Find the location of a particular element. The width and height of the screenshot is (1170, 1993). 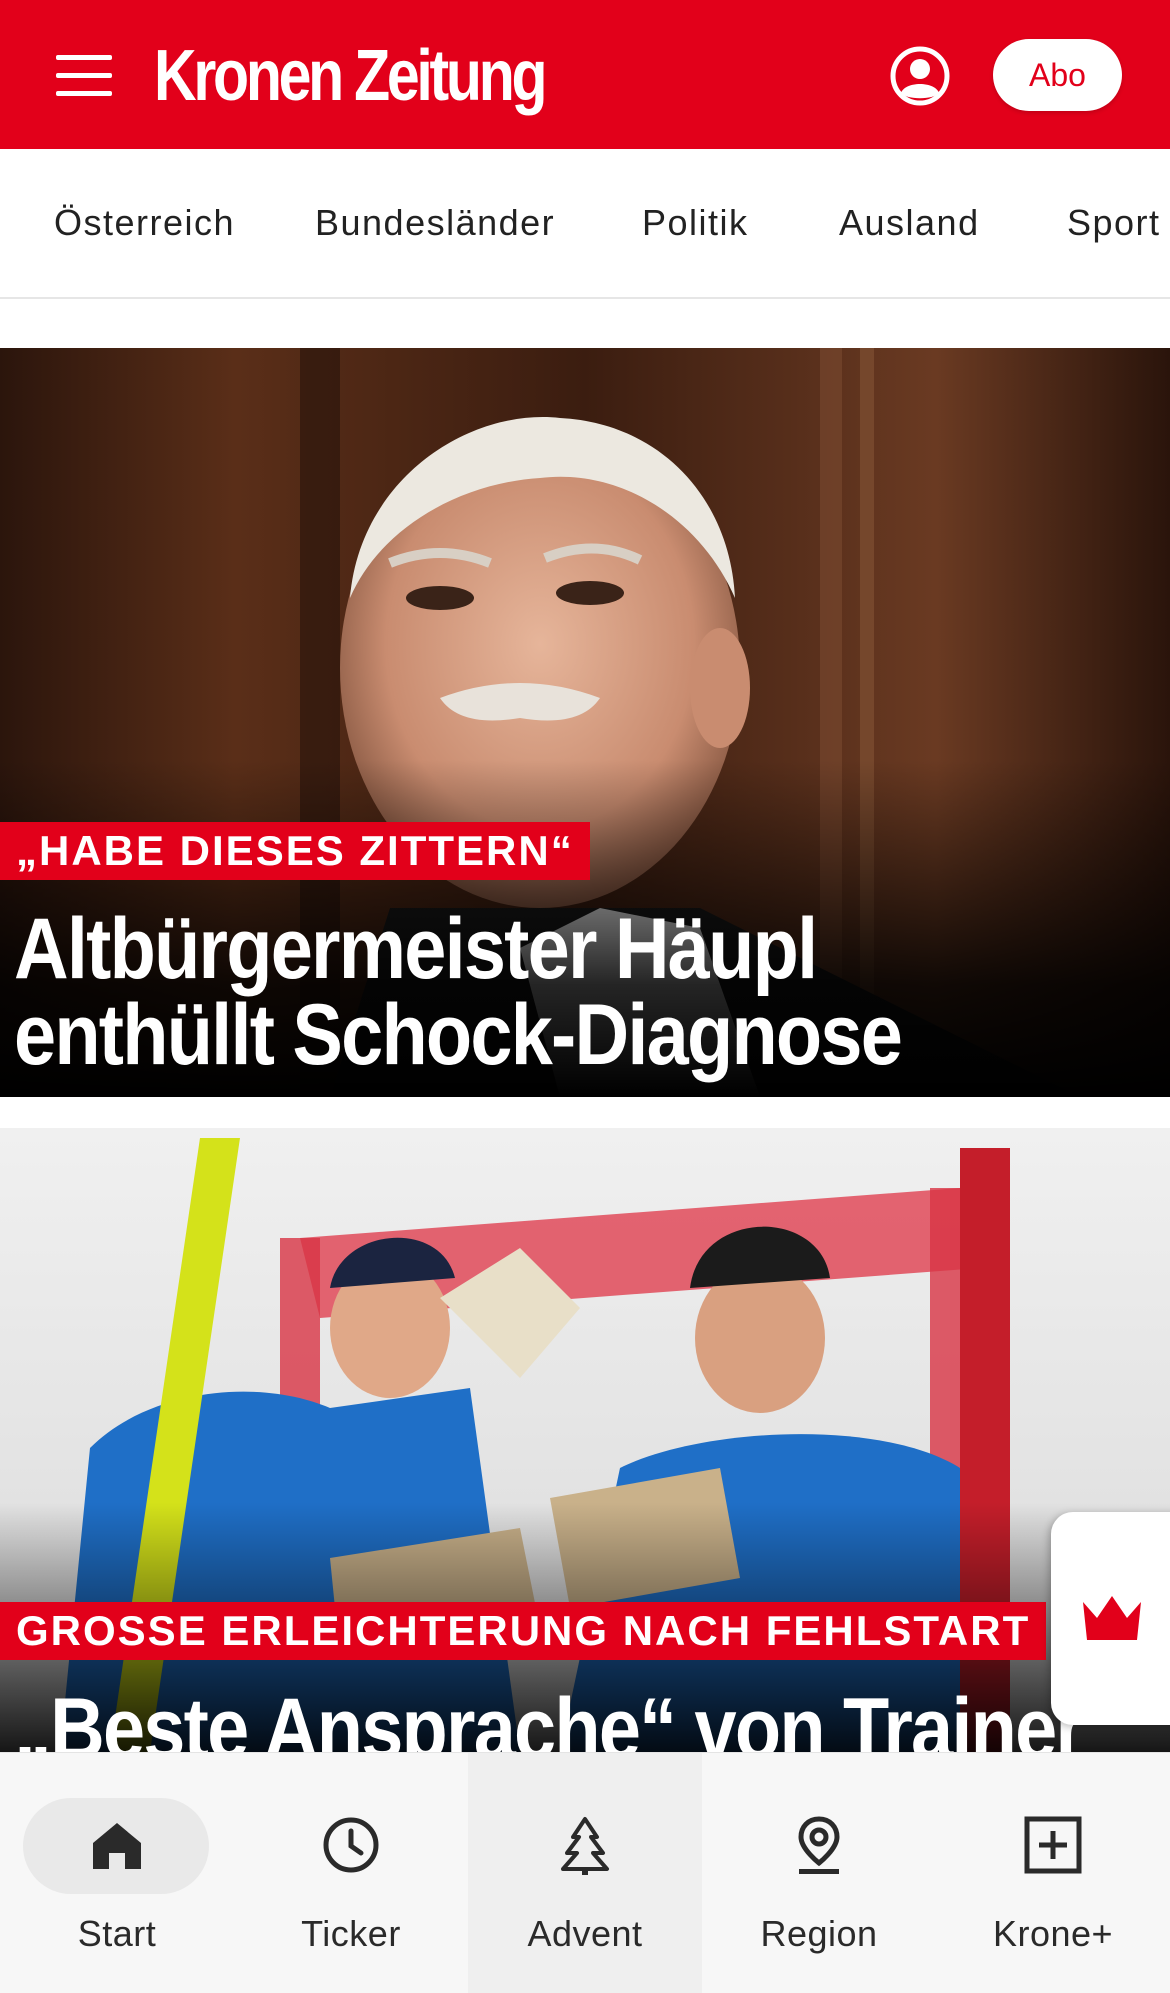

article-headline-line1: Altbürgermeister Häupl is located at coordinates (416, 949).